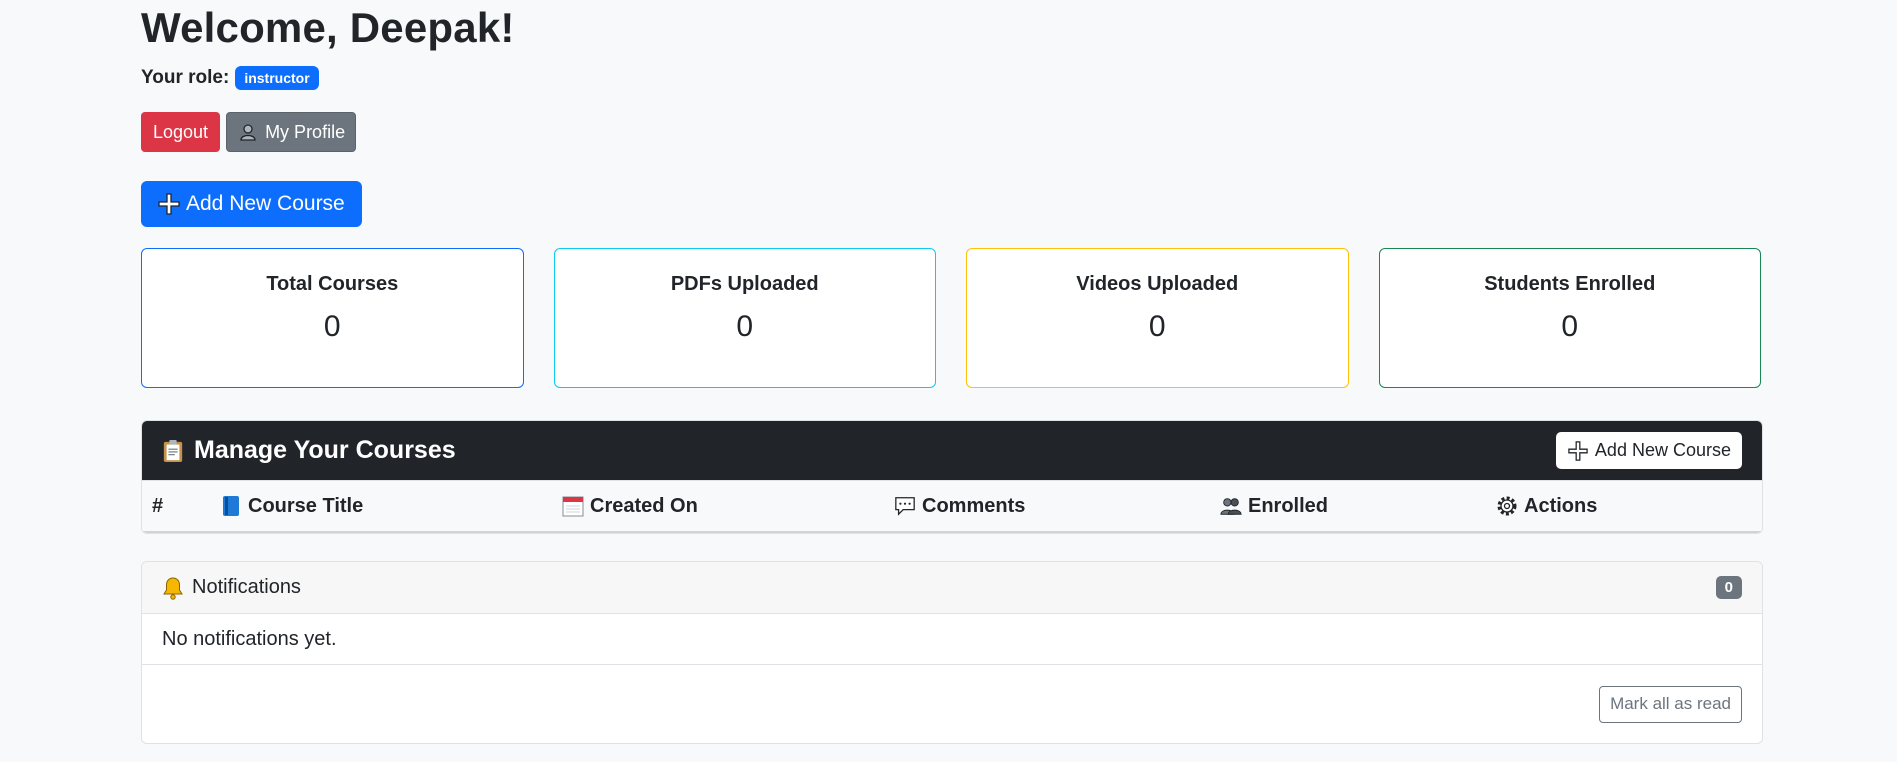 Image resolution: width=1897 pixels, height=762 pixels. I want to click on stat-label: Students Enrolled, so click(1570, 284).